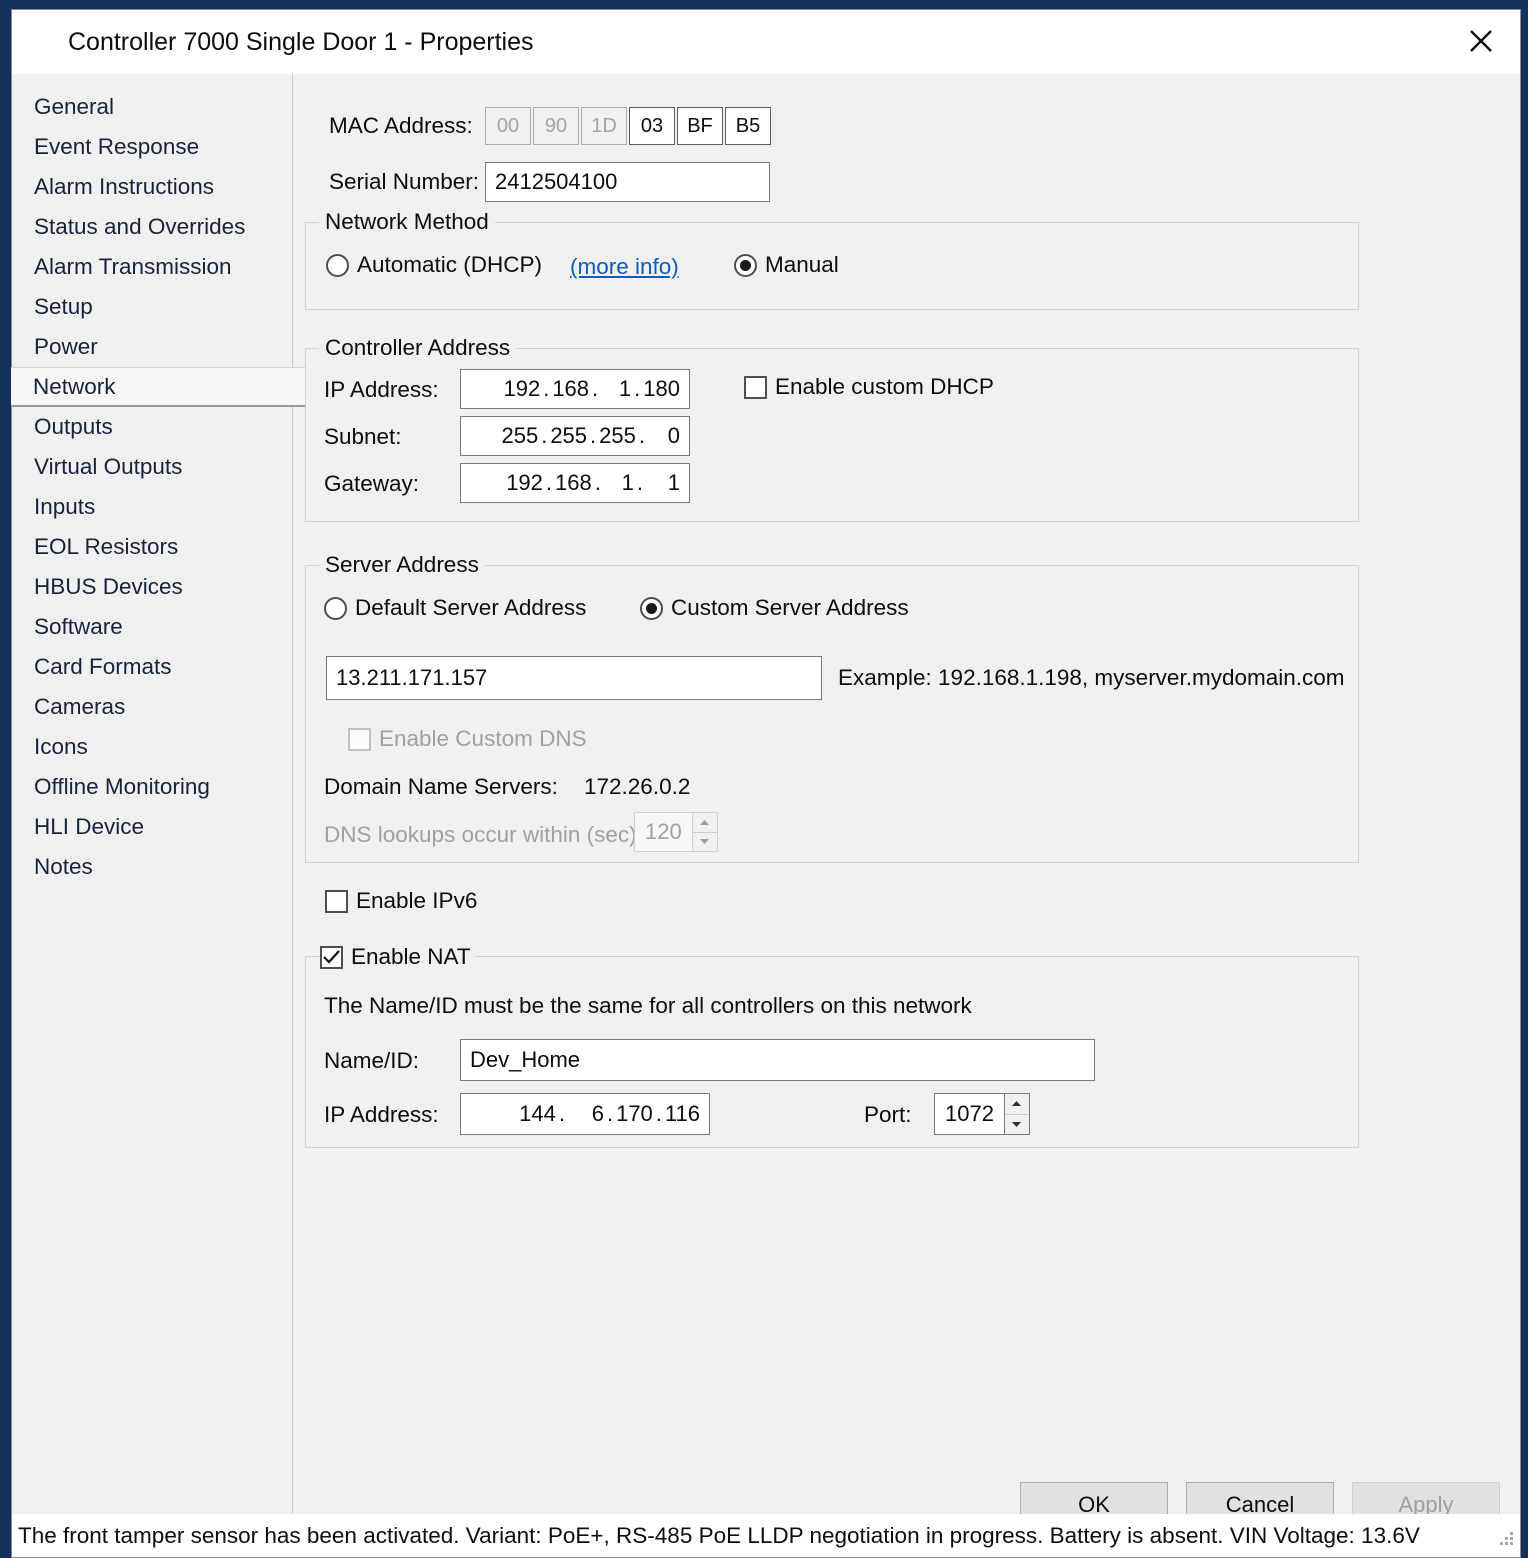  I want to click on enable-nat-label: Enable NAT, so click(411, 957).